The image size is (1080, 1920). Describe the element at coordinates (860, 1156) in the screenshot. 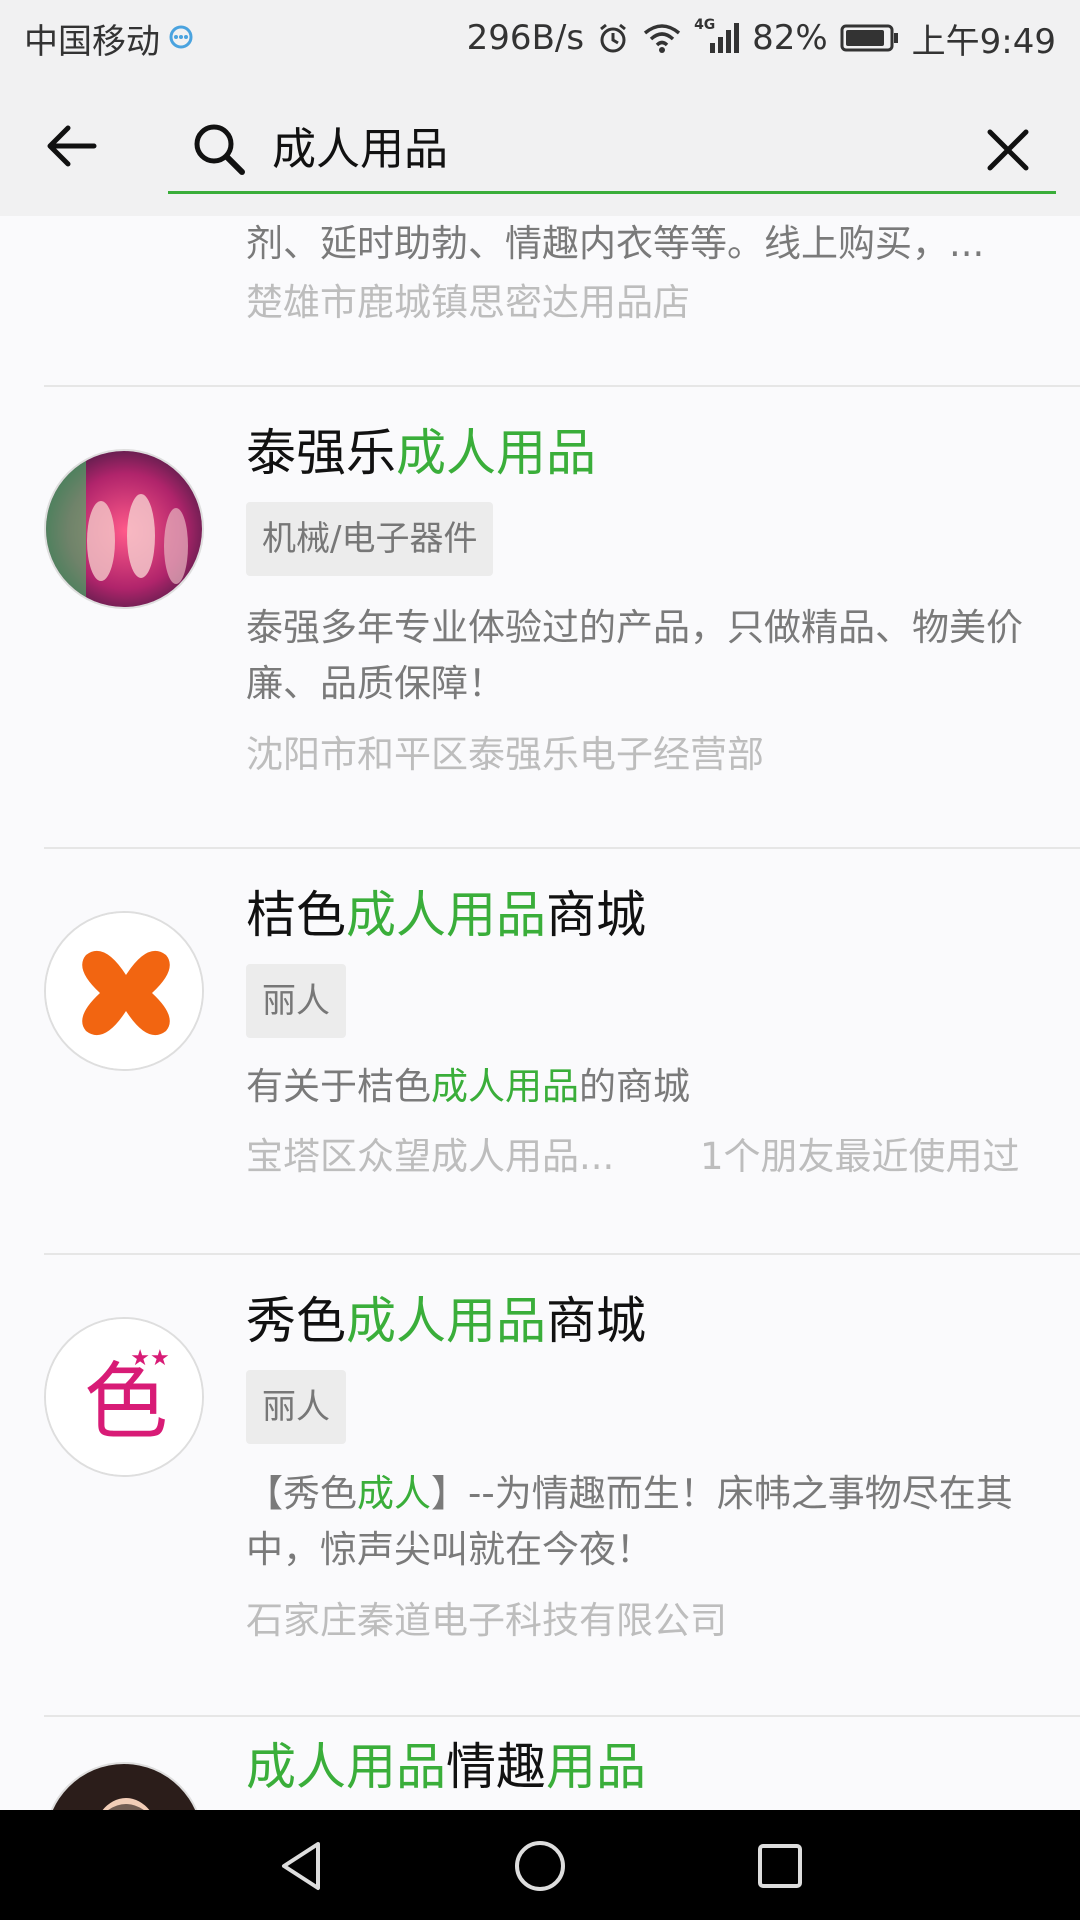

I see `friends-used: 1个朋友最近使用过` at that location.